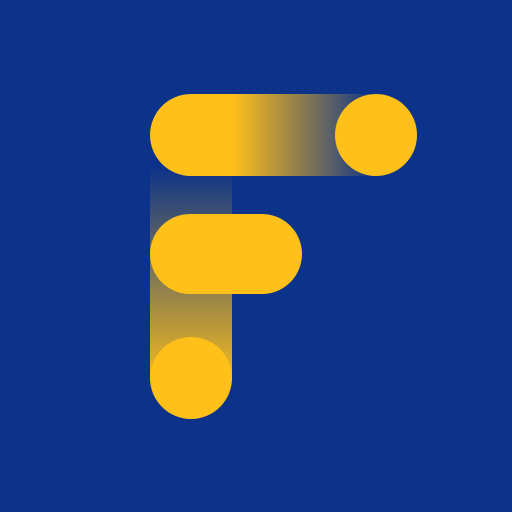 This screenshot has width=512, height=512. Describe the element at coordinates (192, 135) in the screenshot. I see `top-bar` at that location.